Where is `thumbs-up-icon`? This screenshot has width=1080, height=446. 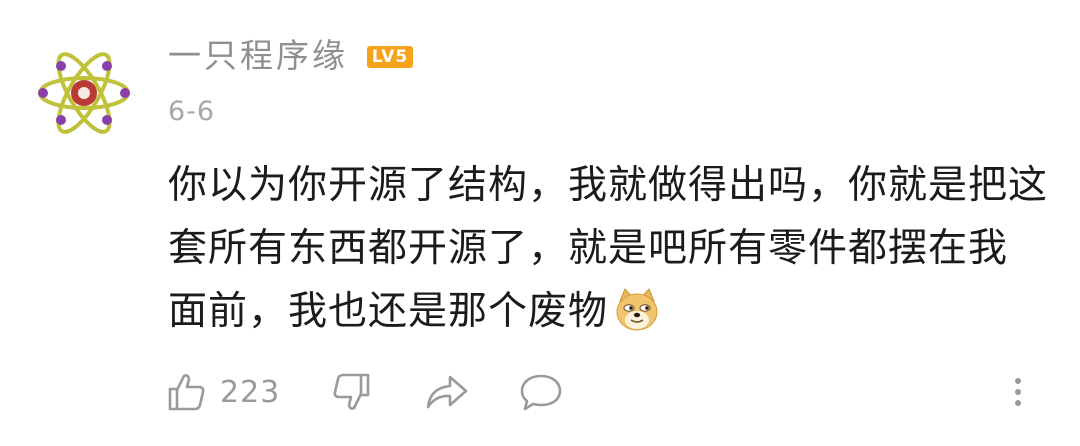 thumbs-up-icon is located at coordinates (186, 392).